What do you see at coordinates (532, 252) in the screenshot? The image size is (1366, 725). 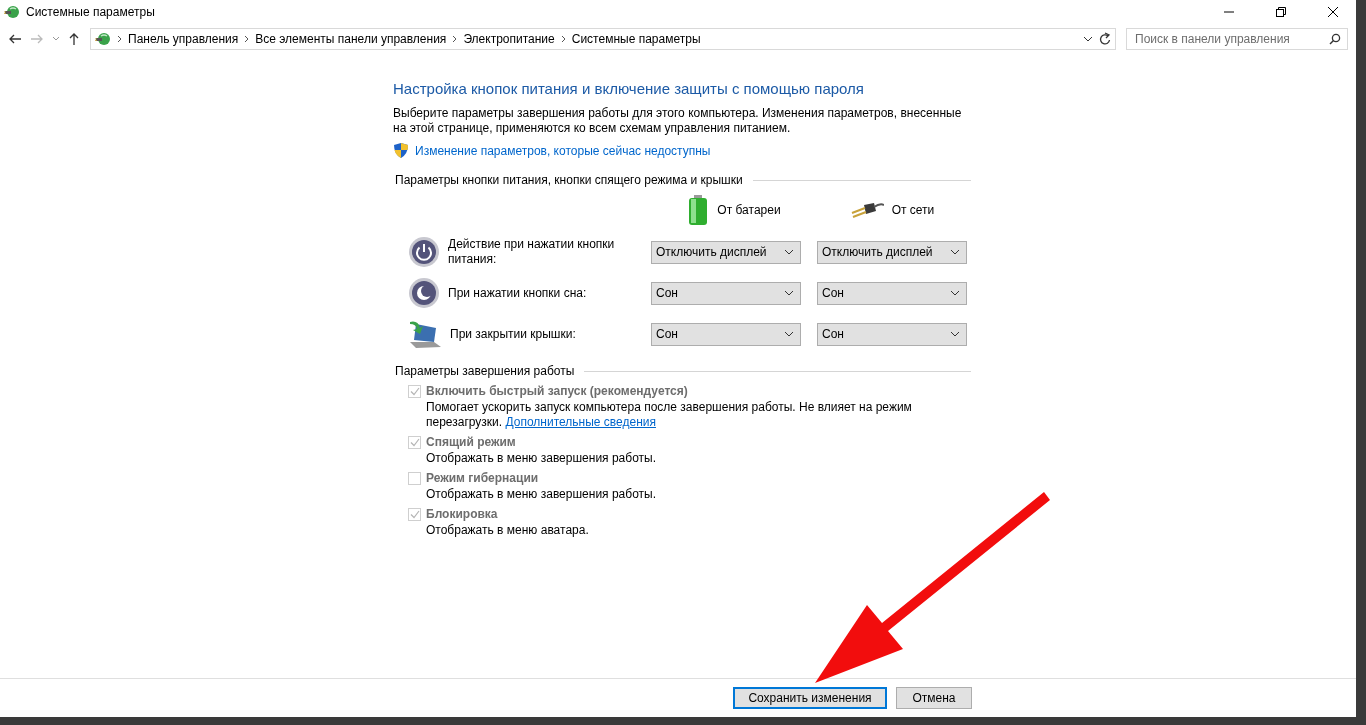 I see `row-label: Действие при нажатии кнопки питания:` at bounding box center [532, 252].